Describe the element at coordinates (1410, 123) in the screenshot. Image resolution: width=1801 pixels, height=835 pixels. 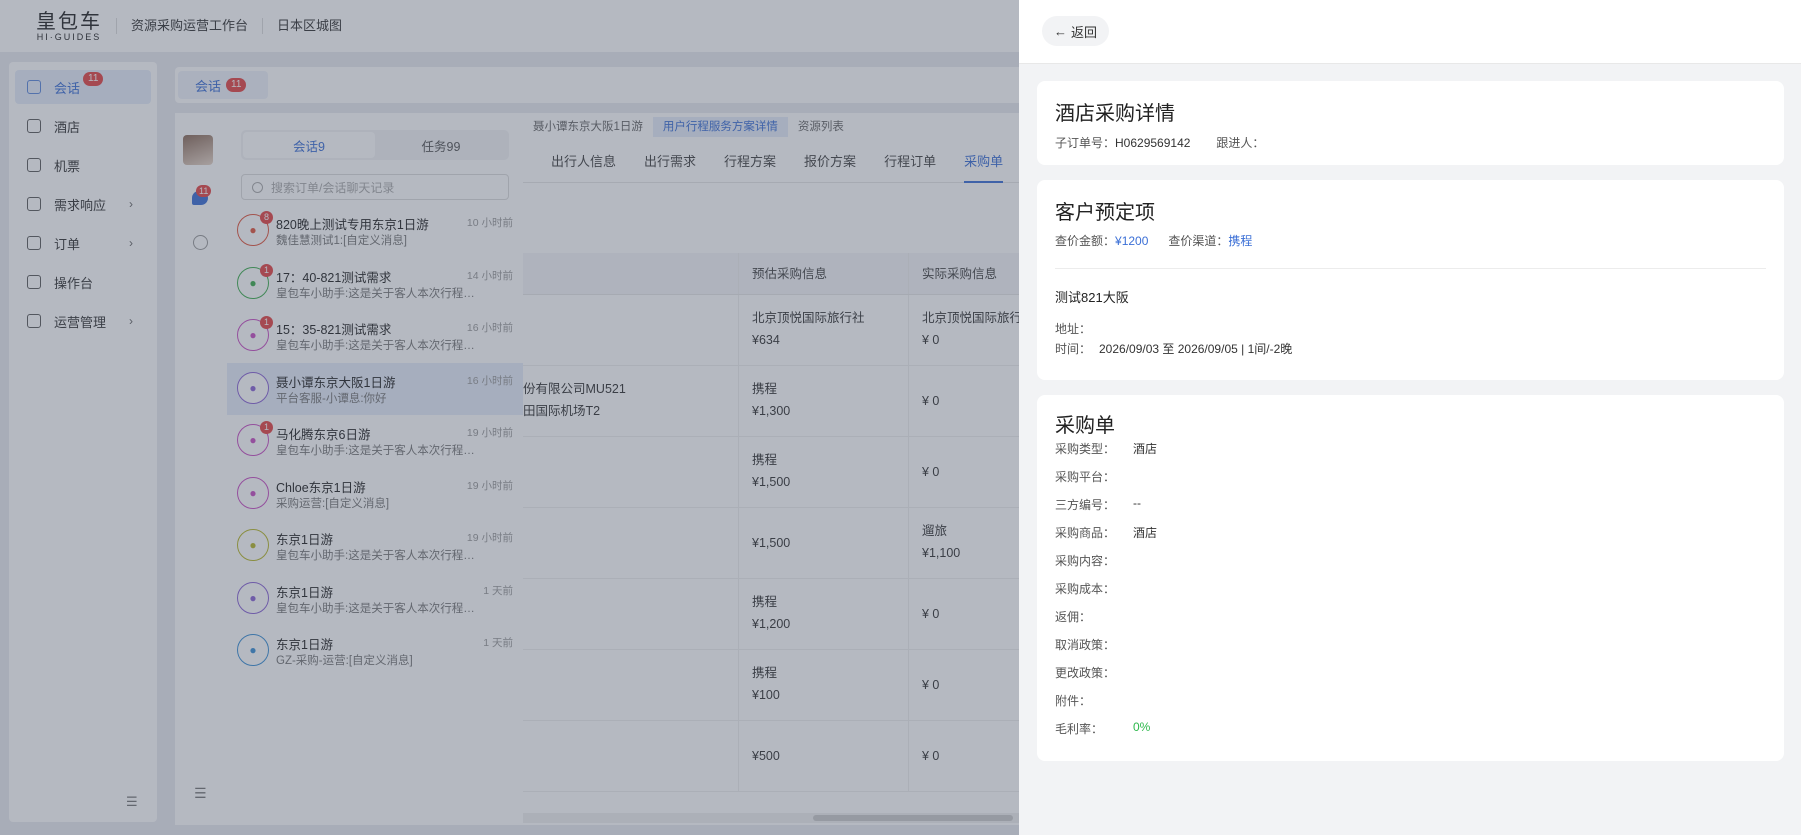
I see `hotel-purchase-card: 酒店采购详情 子订单号： H0629569142 跟进人：` at that location.